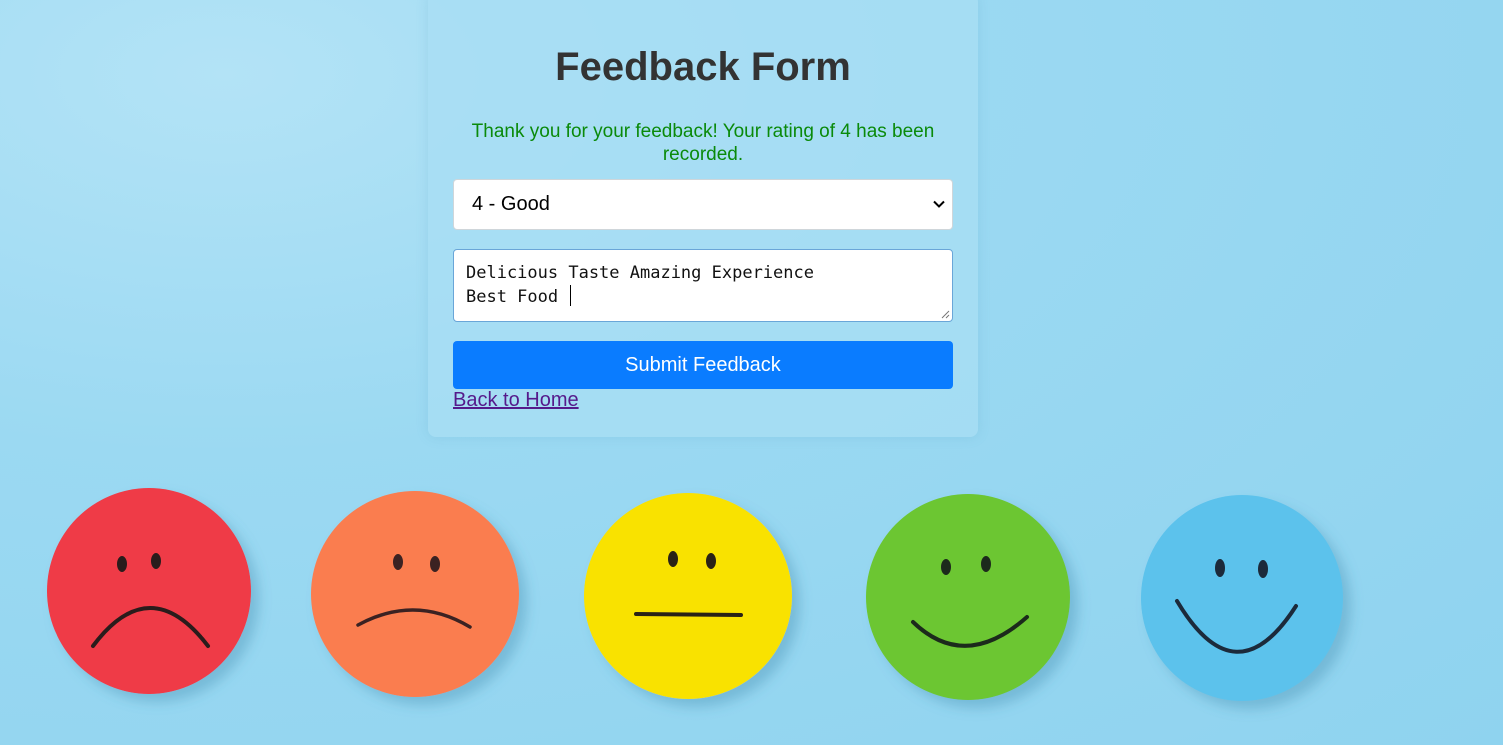  What do you see at coordinates (1242, 598) in the screenshot?
I see `very-happy-face-icon` at bounding box center [1242, 598].